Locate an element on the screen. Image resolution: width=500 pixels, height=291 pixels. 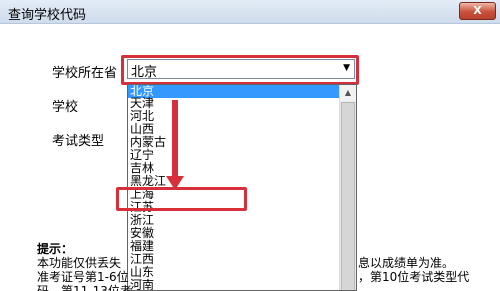
tips-line-3-left: 码，第11-13位考 is located at coordinates (84, 287).